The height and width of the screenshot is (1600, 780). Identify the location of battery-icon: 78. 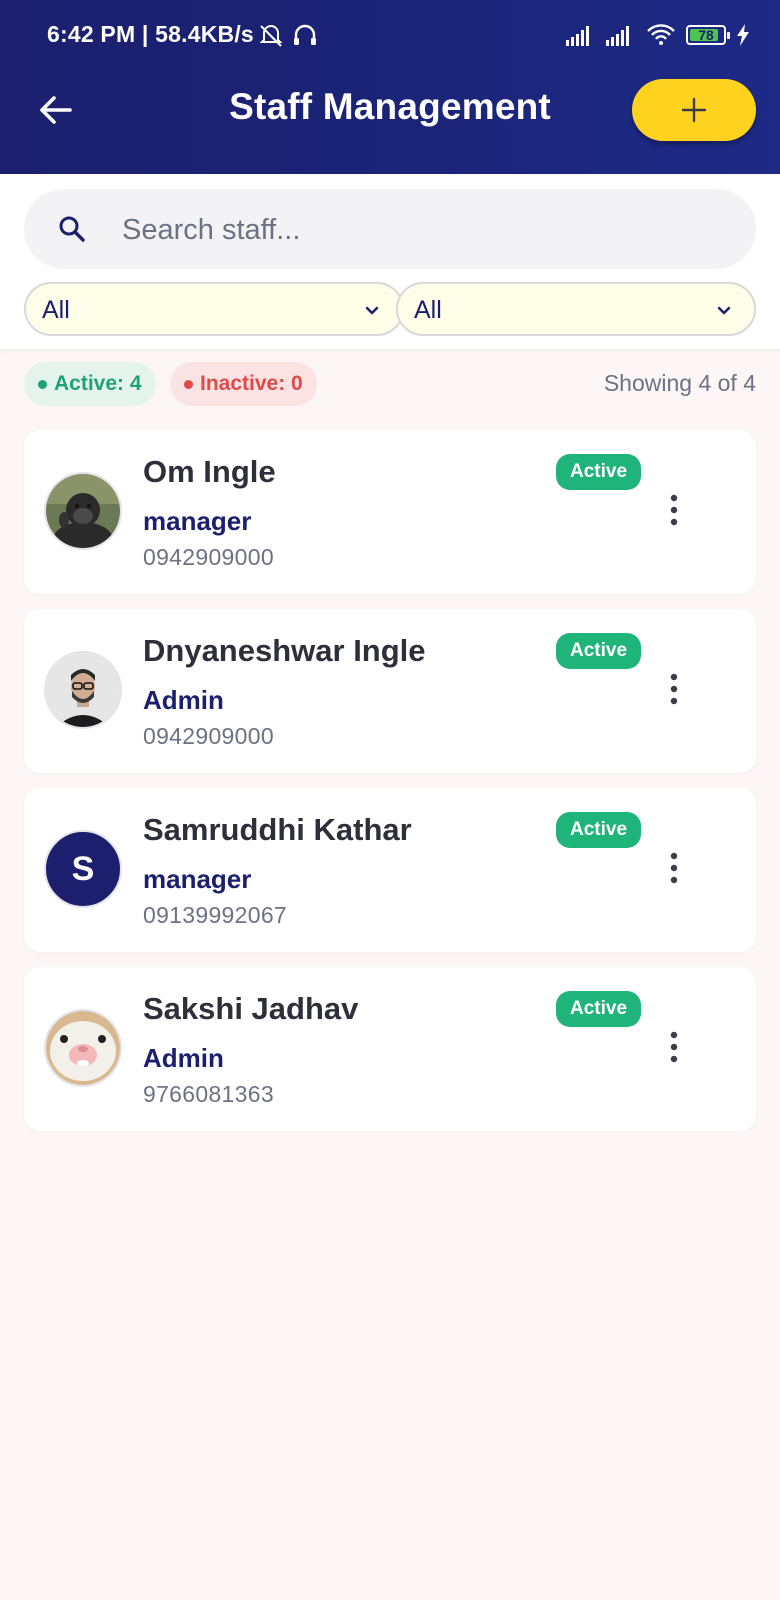
(708, 35).